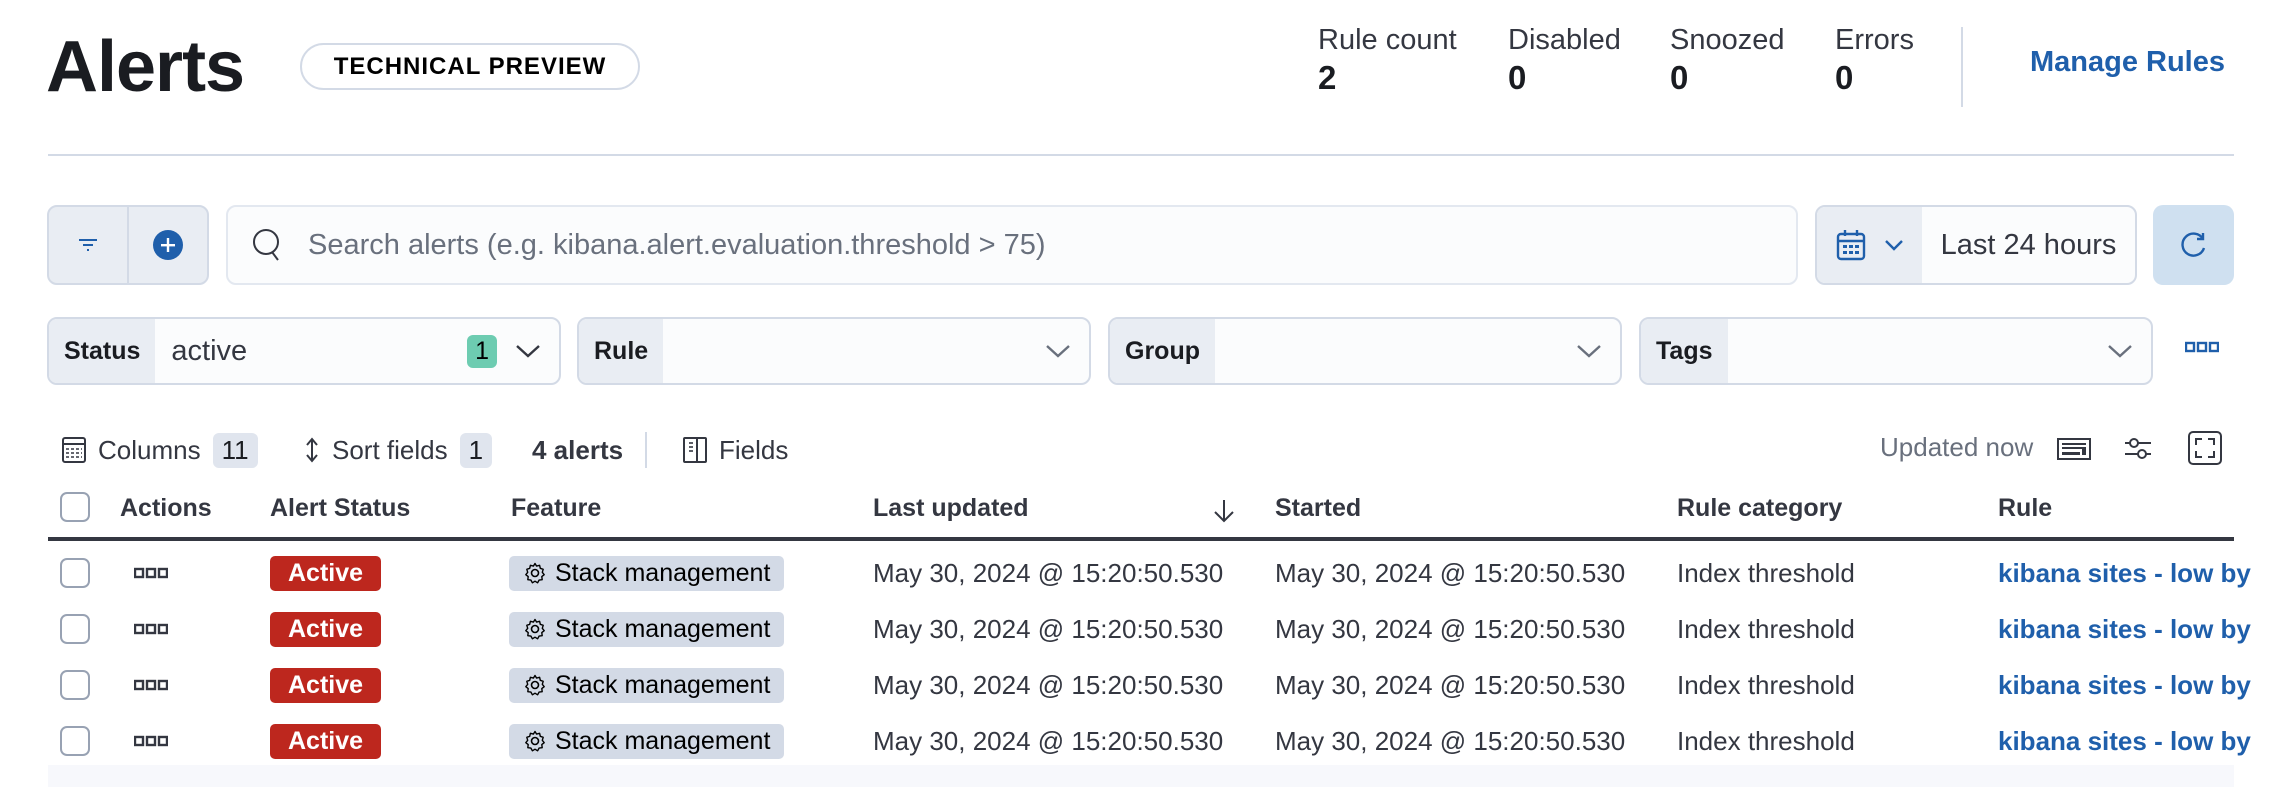 The height and width of the screenshot is (787, 2269). I want to click on filter-group: Group, so click(1365, 351).